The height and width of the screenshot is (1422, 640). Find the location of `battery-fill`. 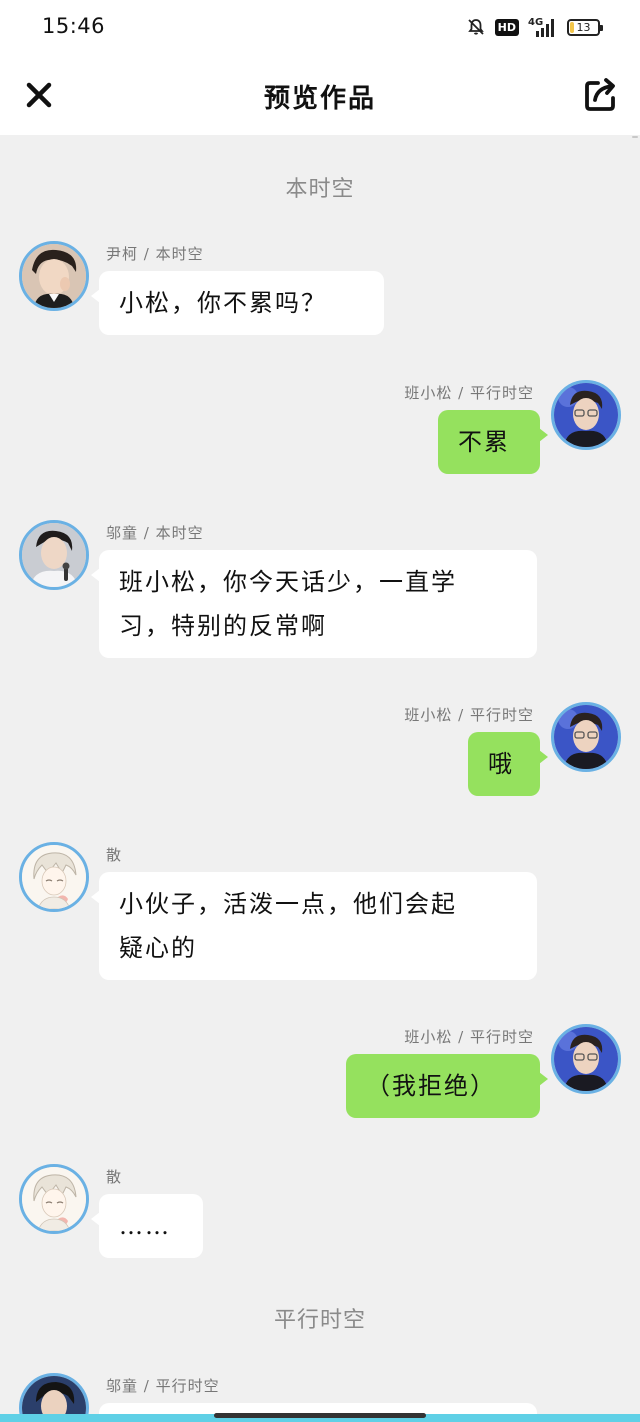

battery-fill is located at coordinates (572, 27).